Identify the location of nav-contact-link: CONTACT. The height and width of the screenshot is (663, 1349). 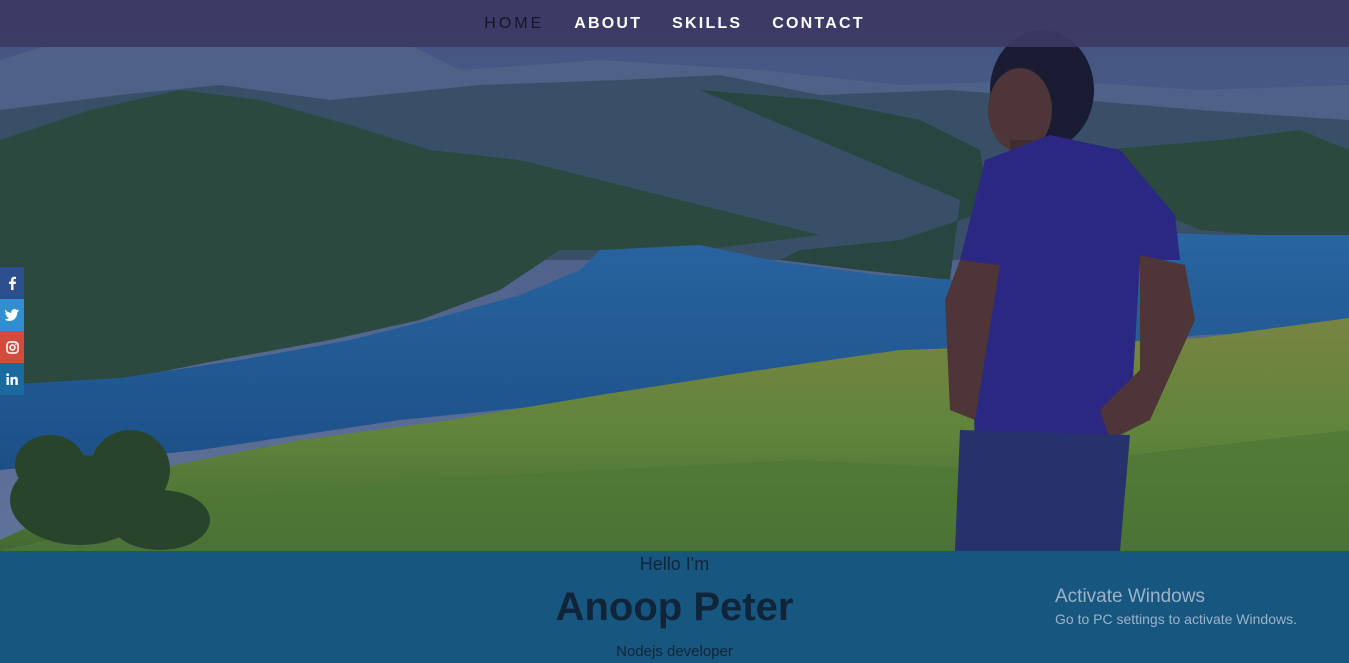
(818, 24).